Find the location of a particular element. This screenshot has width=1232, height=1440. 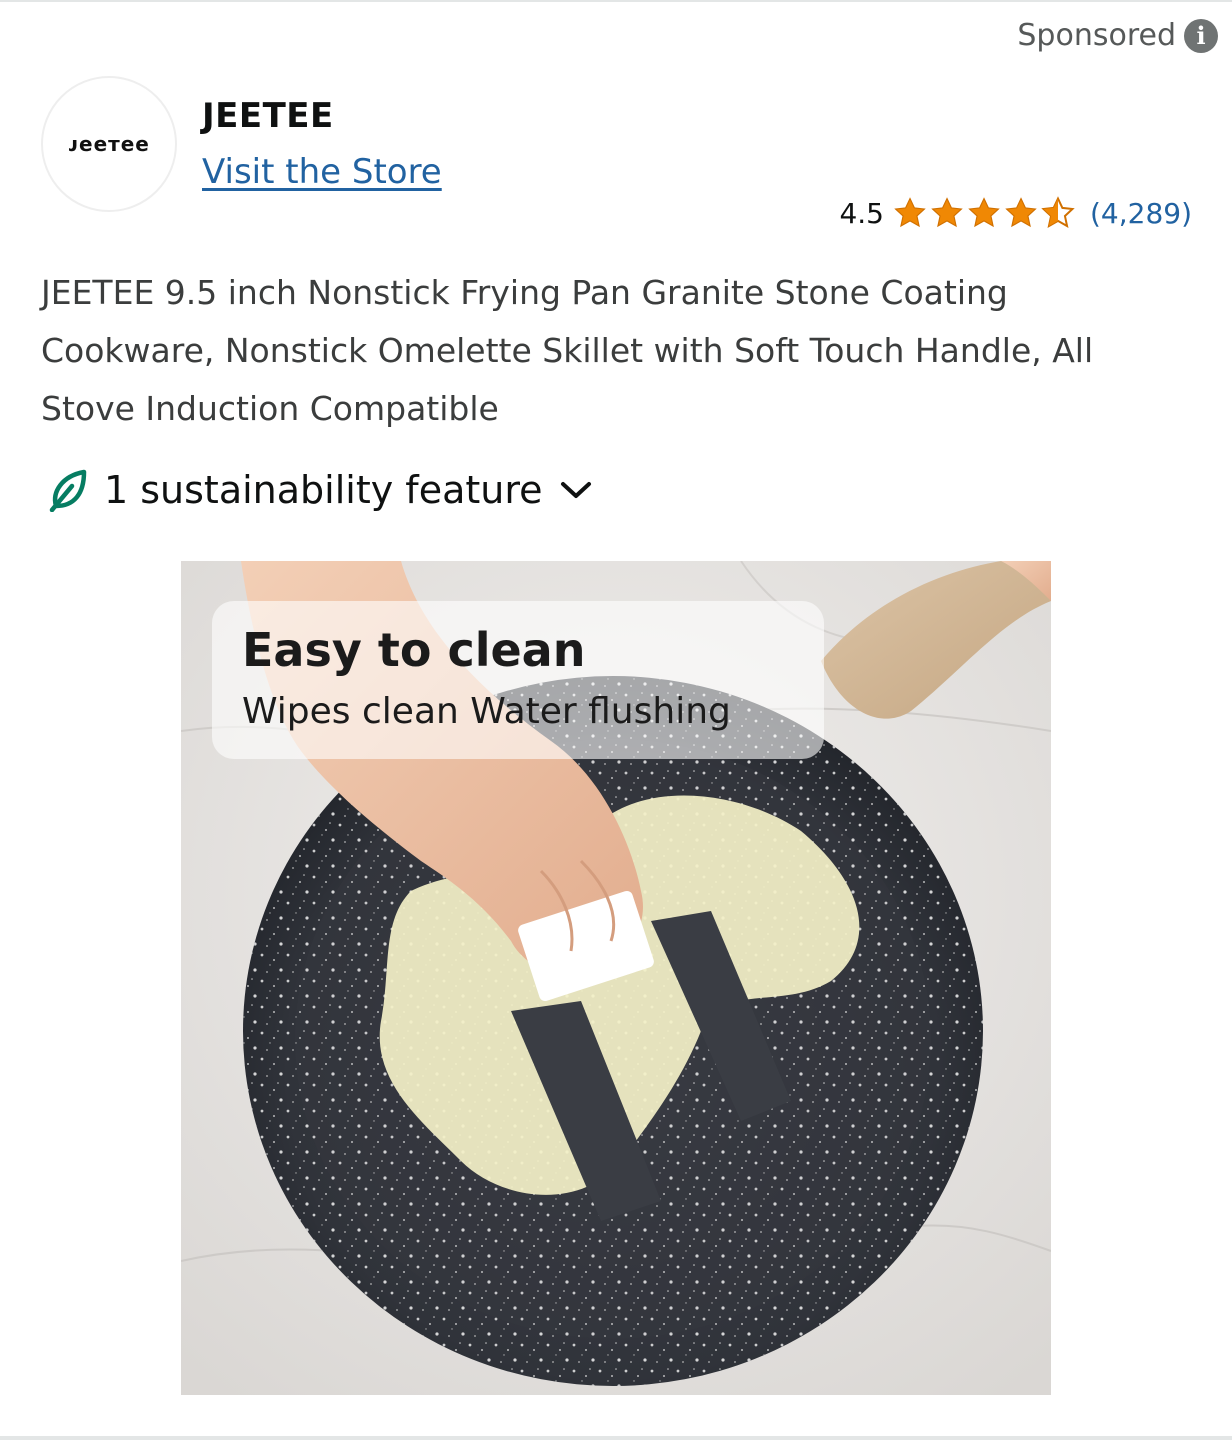

overlay-title: Easy to clean is located at coordinates (414, 650).